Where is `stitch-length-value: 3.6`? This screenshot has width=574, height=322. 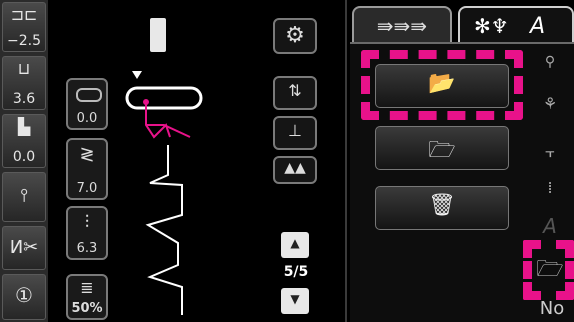
stitch-length-value: 3.6 is located at coordinates (24, 99).